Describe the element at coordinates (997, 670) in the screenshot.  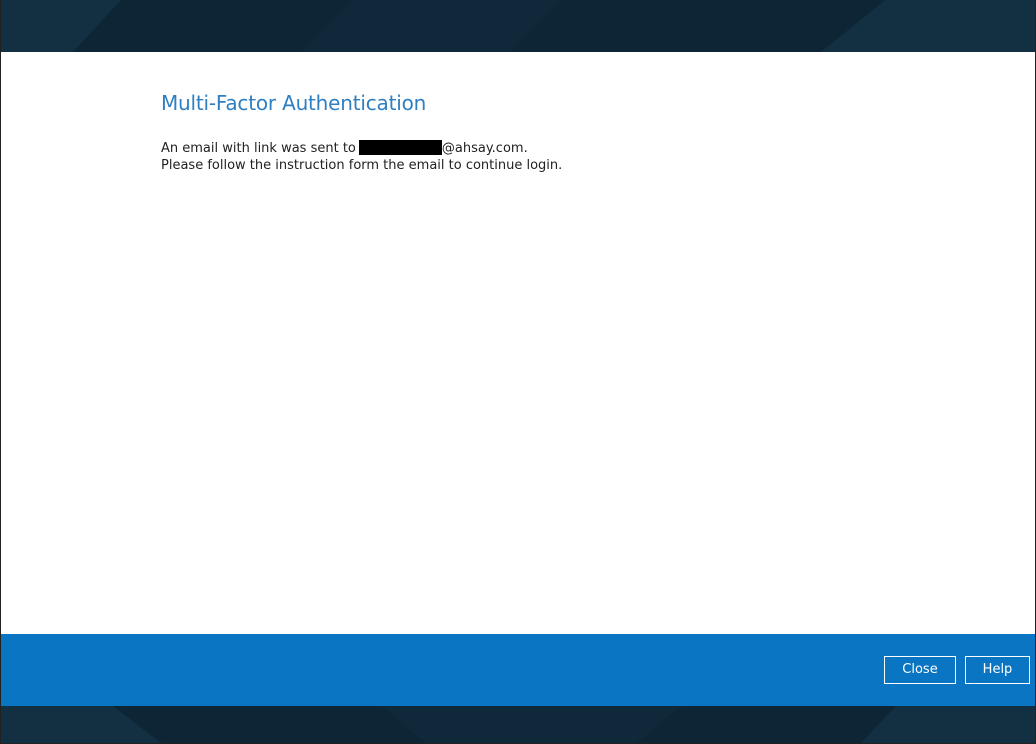
I see `help-button: Help` at that location.